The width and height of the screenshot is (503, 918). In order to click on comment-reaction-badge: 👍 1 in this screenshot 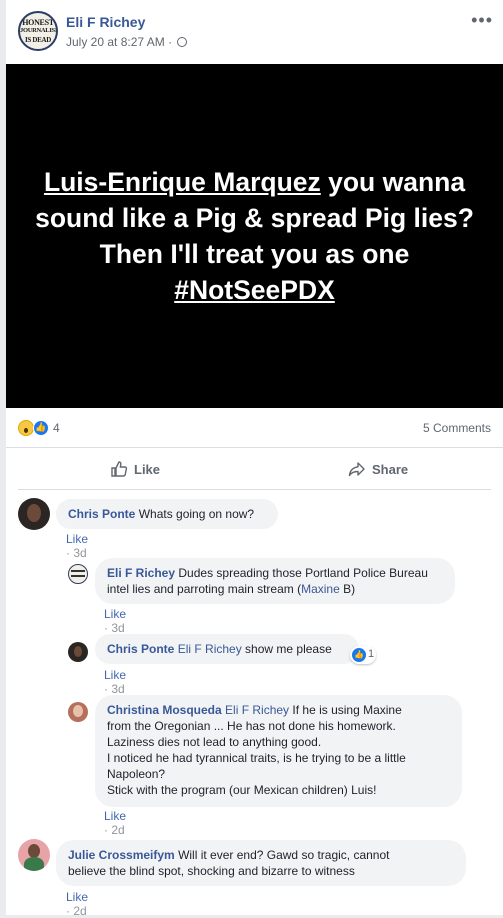, I will do `click(363, 655)`.